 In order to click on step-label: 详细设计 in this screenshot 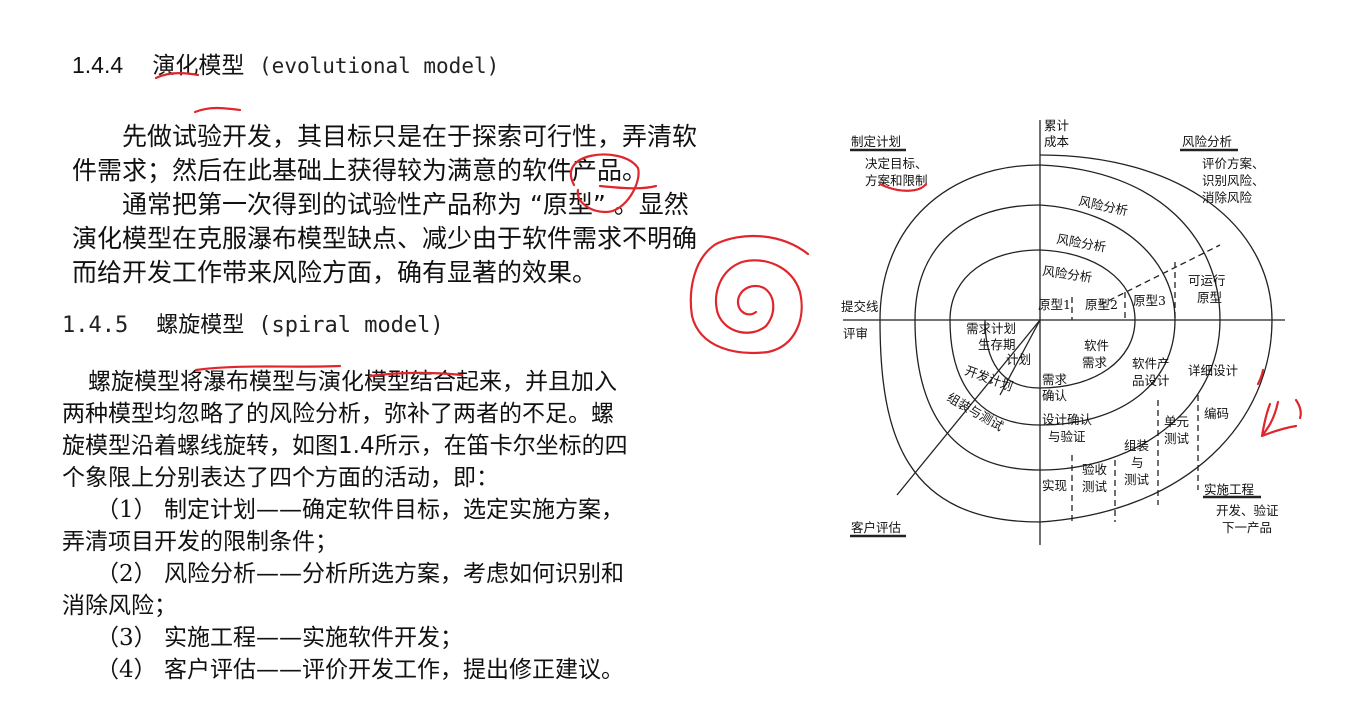, I will do `click(1213, 370)`.